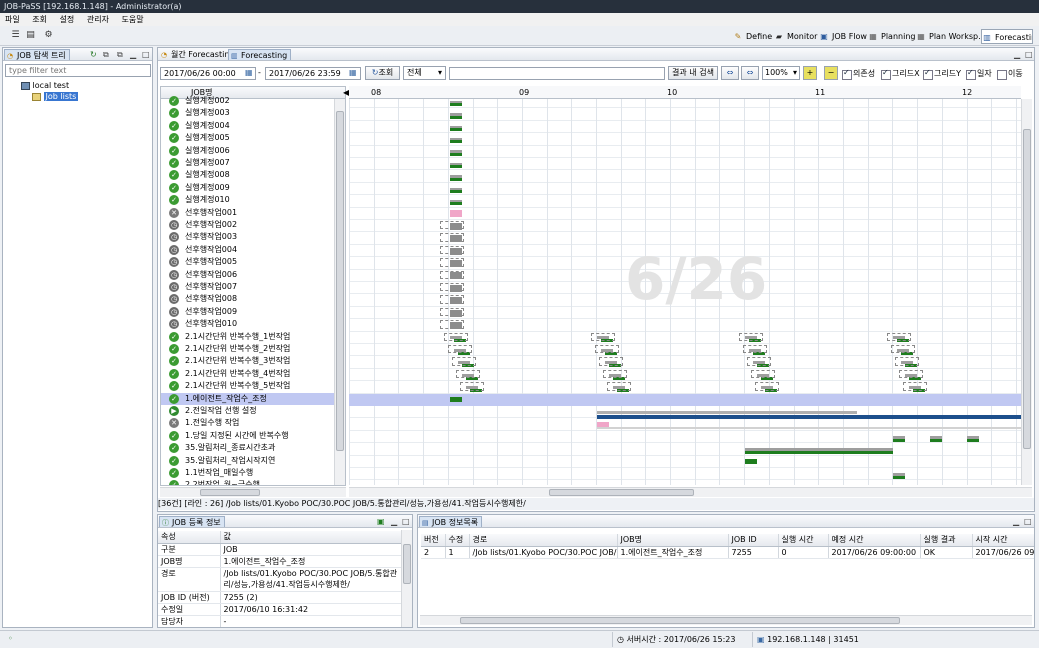 This screenshot has width=1039, height=648. Describe the element at coordinates (249, 287) in the screenshot. I see `job-list-item: ◷ 선후행작업007` at that location.